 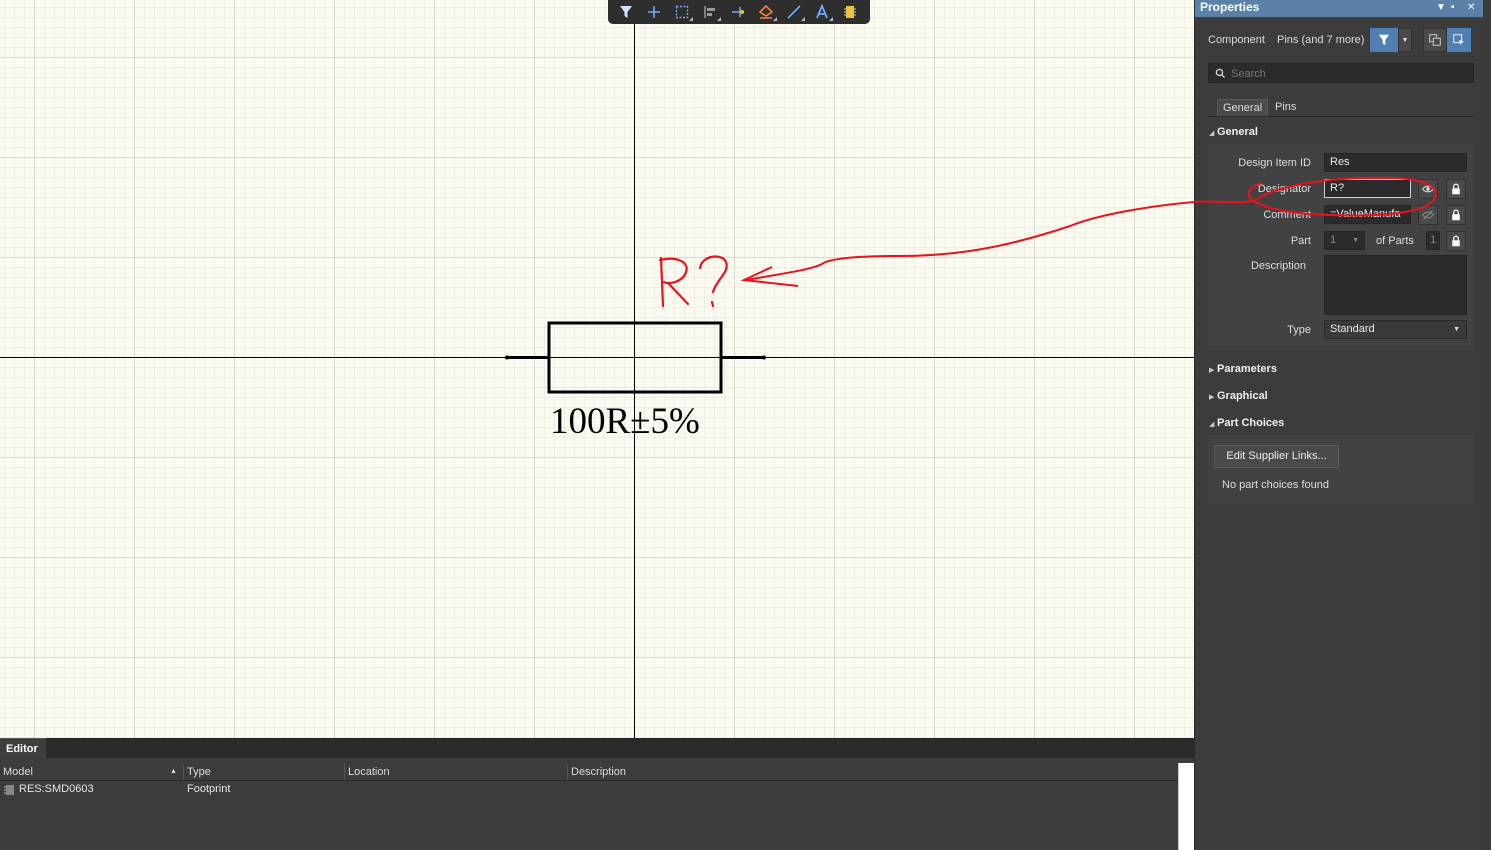 I want to click on text-icon, so click(x=822, y=11).